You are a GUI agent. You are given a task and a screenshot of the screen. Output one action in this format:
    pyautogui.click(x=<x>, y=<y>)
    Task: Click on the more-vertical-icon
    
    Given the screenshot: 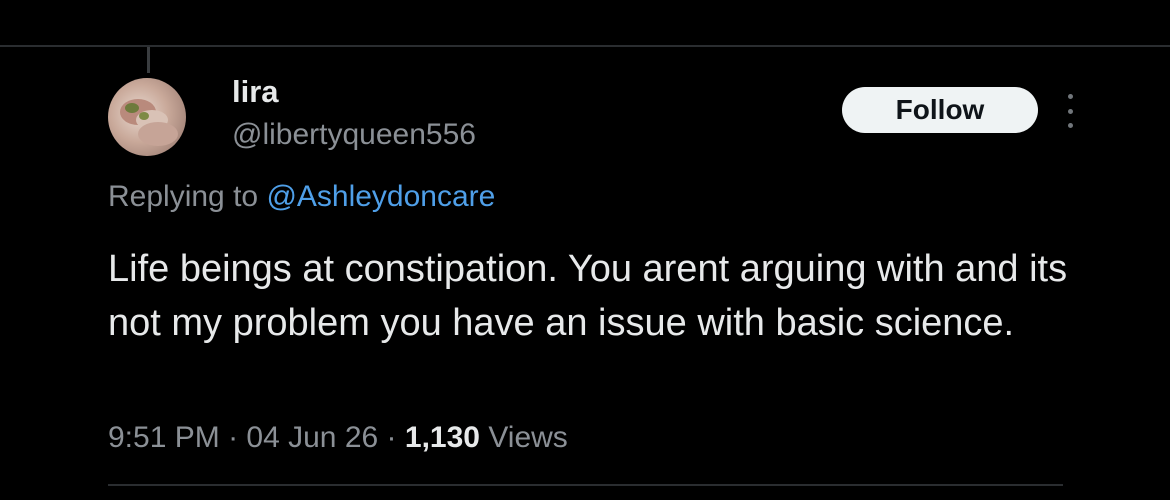 What is the action you would take?
    pyautogui.click(x=1070, y=111)
    